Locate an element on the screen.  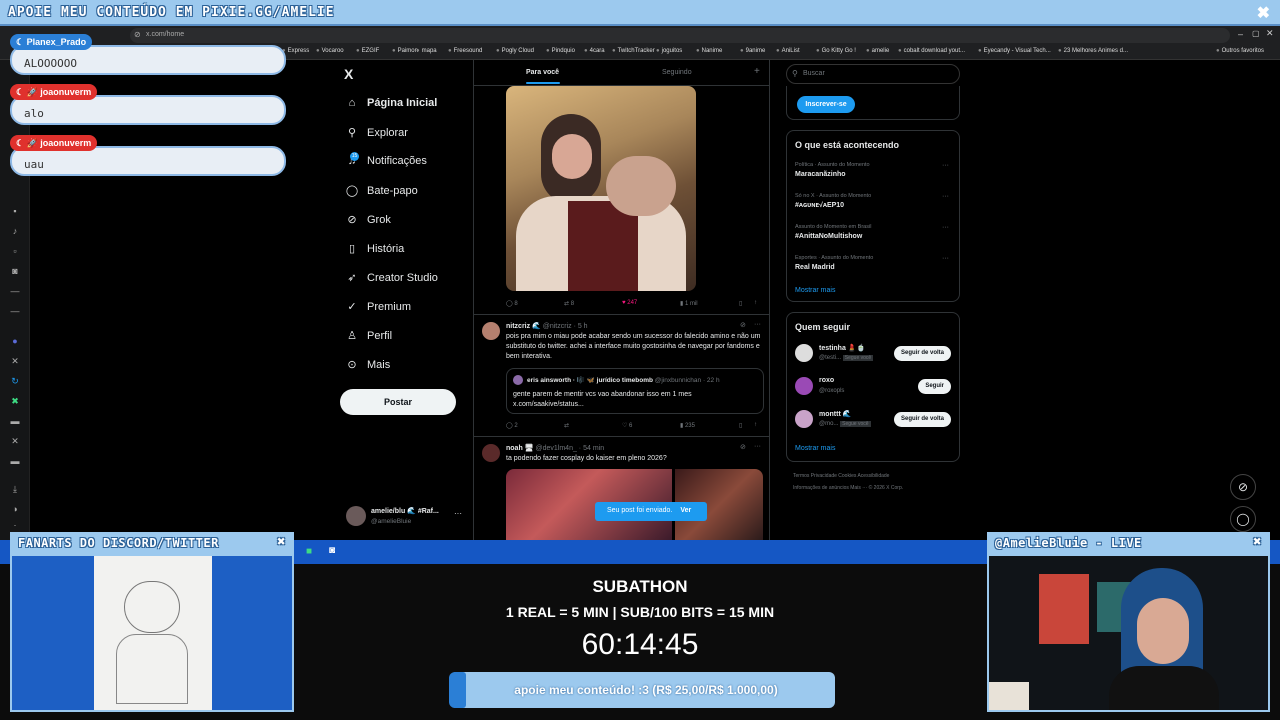
nav-more: ⊙ Mais is located at coordinates (367, 368).